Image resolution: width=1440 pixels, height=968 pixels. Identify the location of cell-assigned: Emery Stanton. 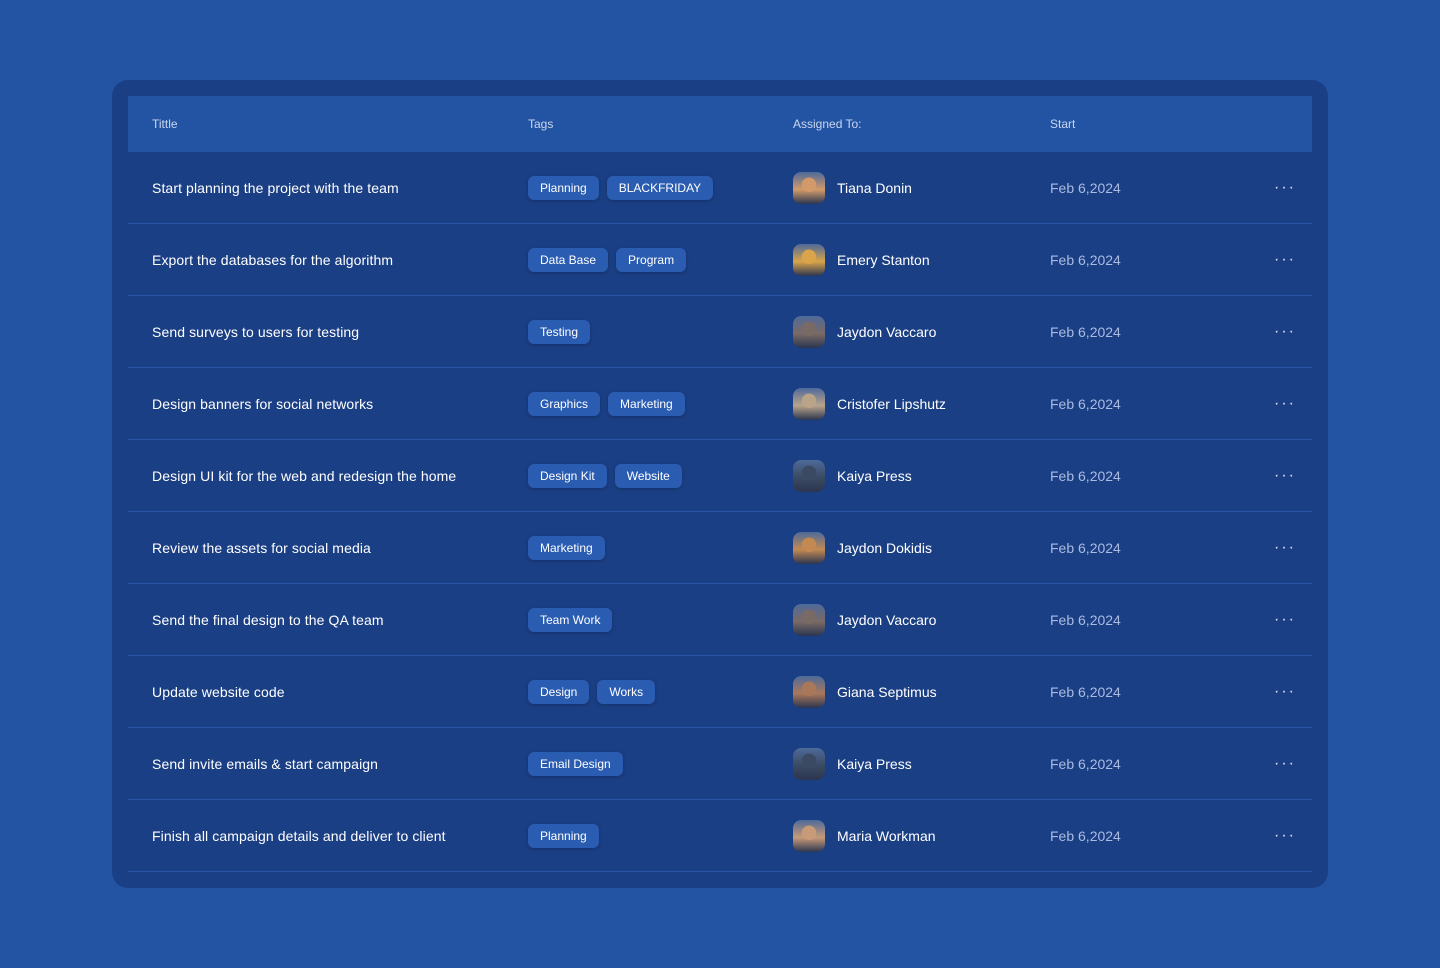
(861, 259).